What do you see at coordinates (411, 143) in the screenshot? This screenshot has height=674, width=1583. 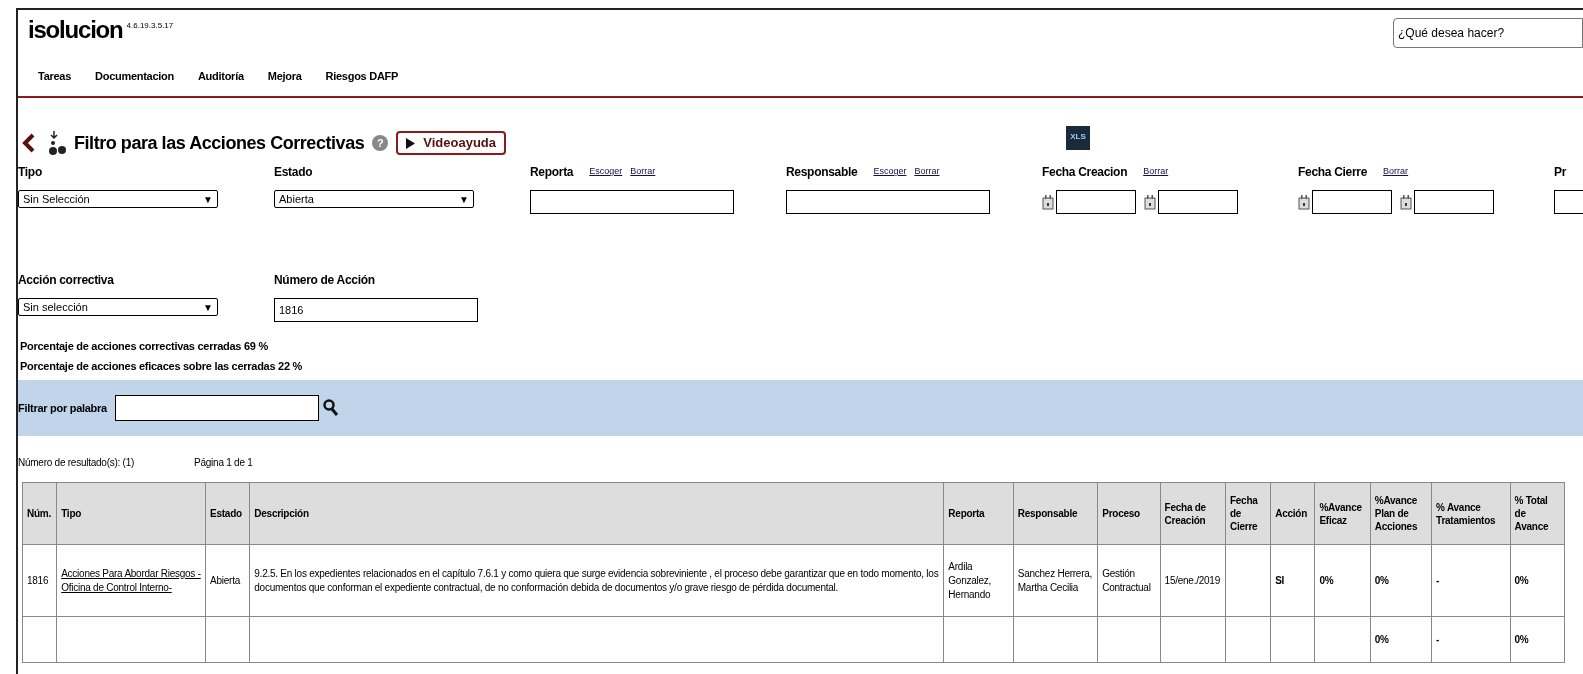 I see `play-icon` at bounding box center [411, 143].